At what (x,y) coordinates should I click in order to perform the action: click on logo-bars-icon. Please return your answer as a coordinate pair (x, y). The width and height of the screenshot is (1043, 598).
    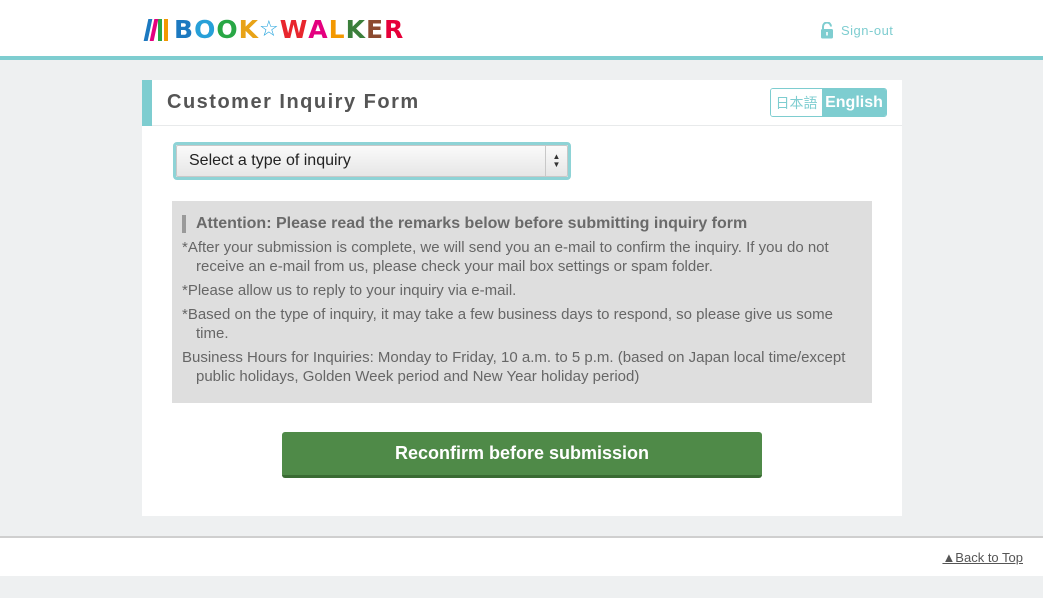
    Looking at the image, I should click on (155, 30).